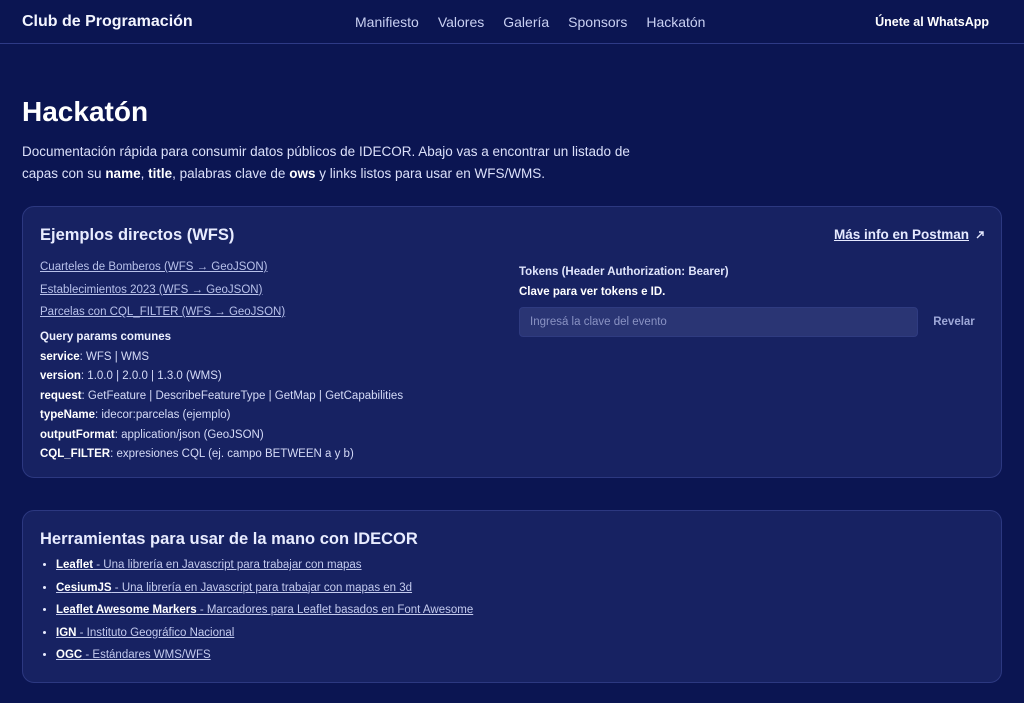 This screenshot has height=703, width=1024. I want to click on query-param-row: version: 1.0.0 | 2.0.0 | 1.3.0 (WMS), so click(221, 380).